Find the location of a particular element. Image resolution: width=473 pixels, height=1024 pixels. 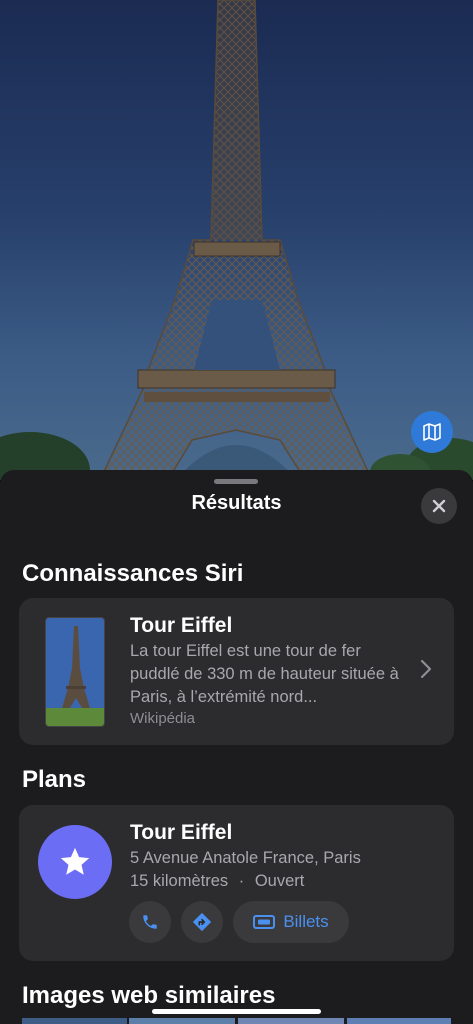

siri-card-source: Wikipédia is located at coordinates (163, 718).